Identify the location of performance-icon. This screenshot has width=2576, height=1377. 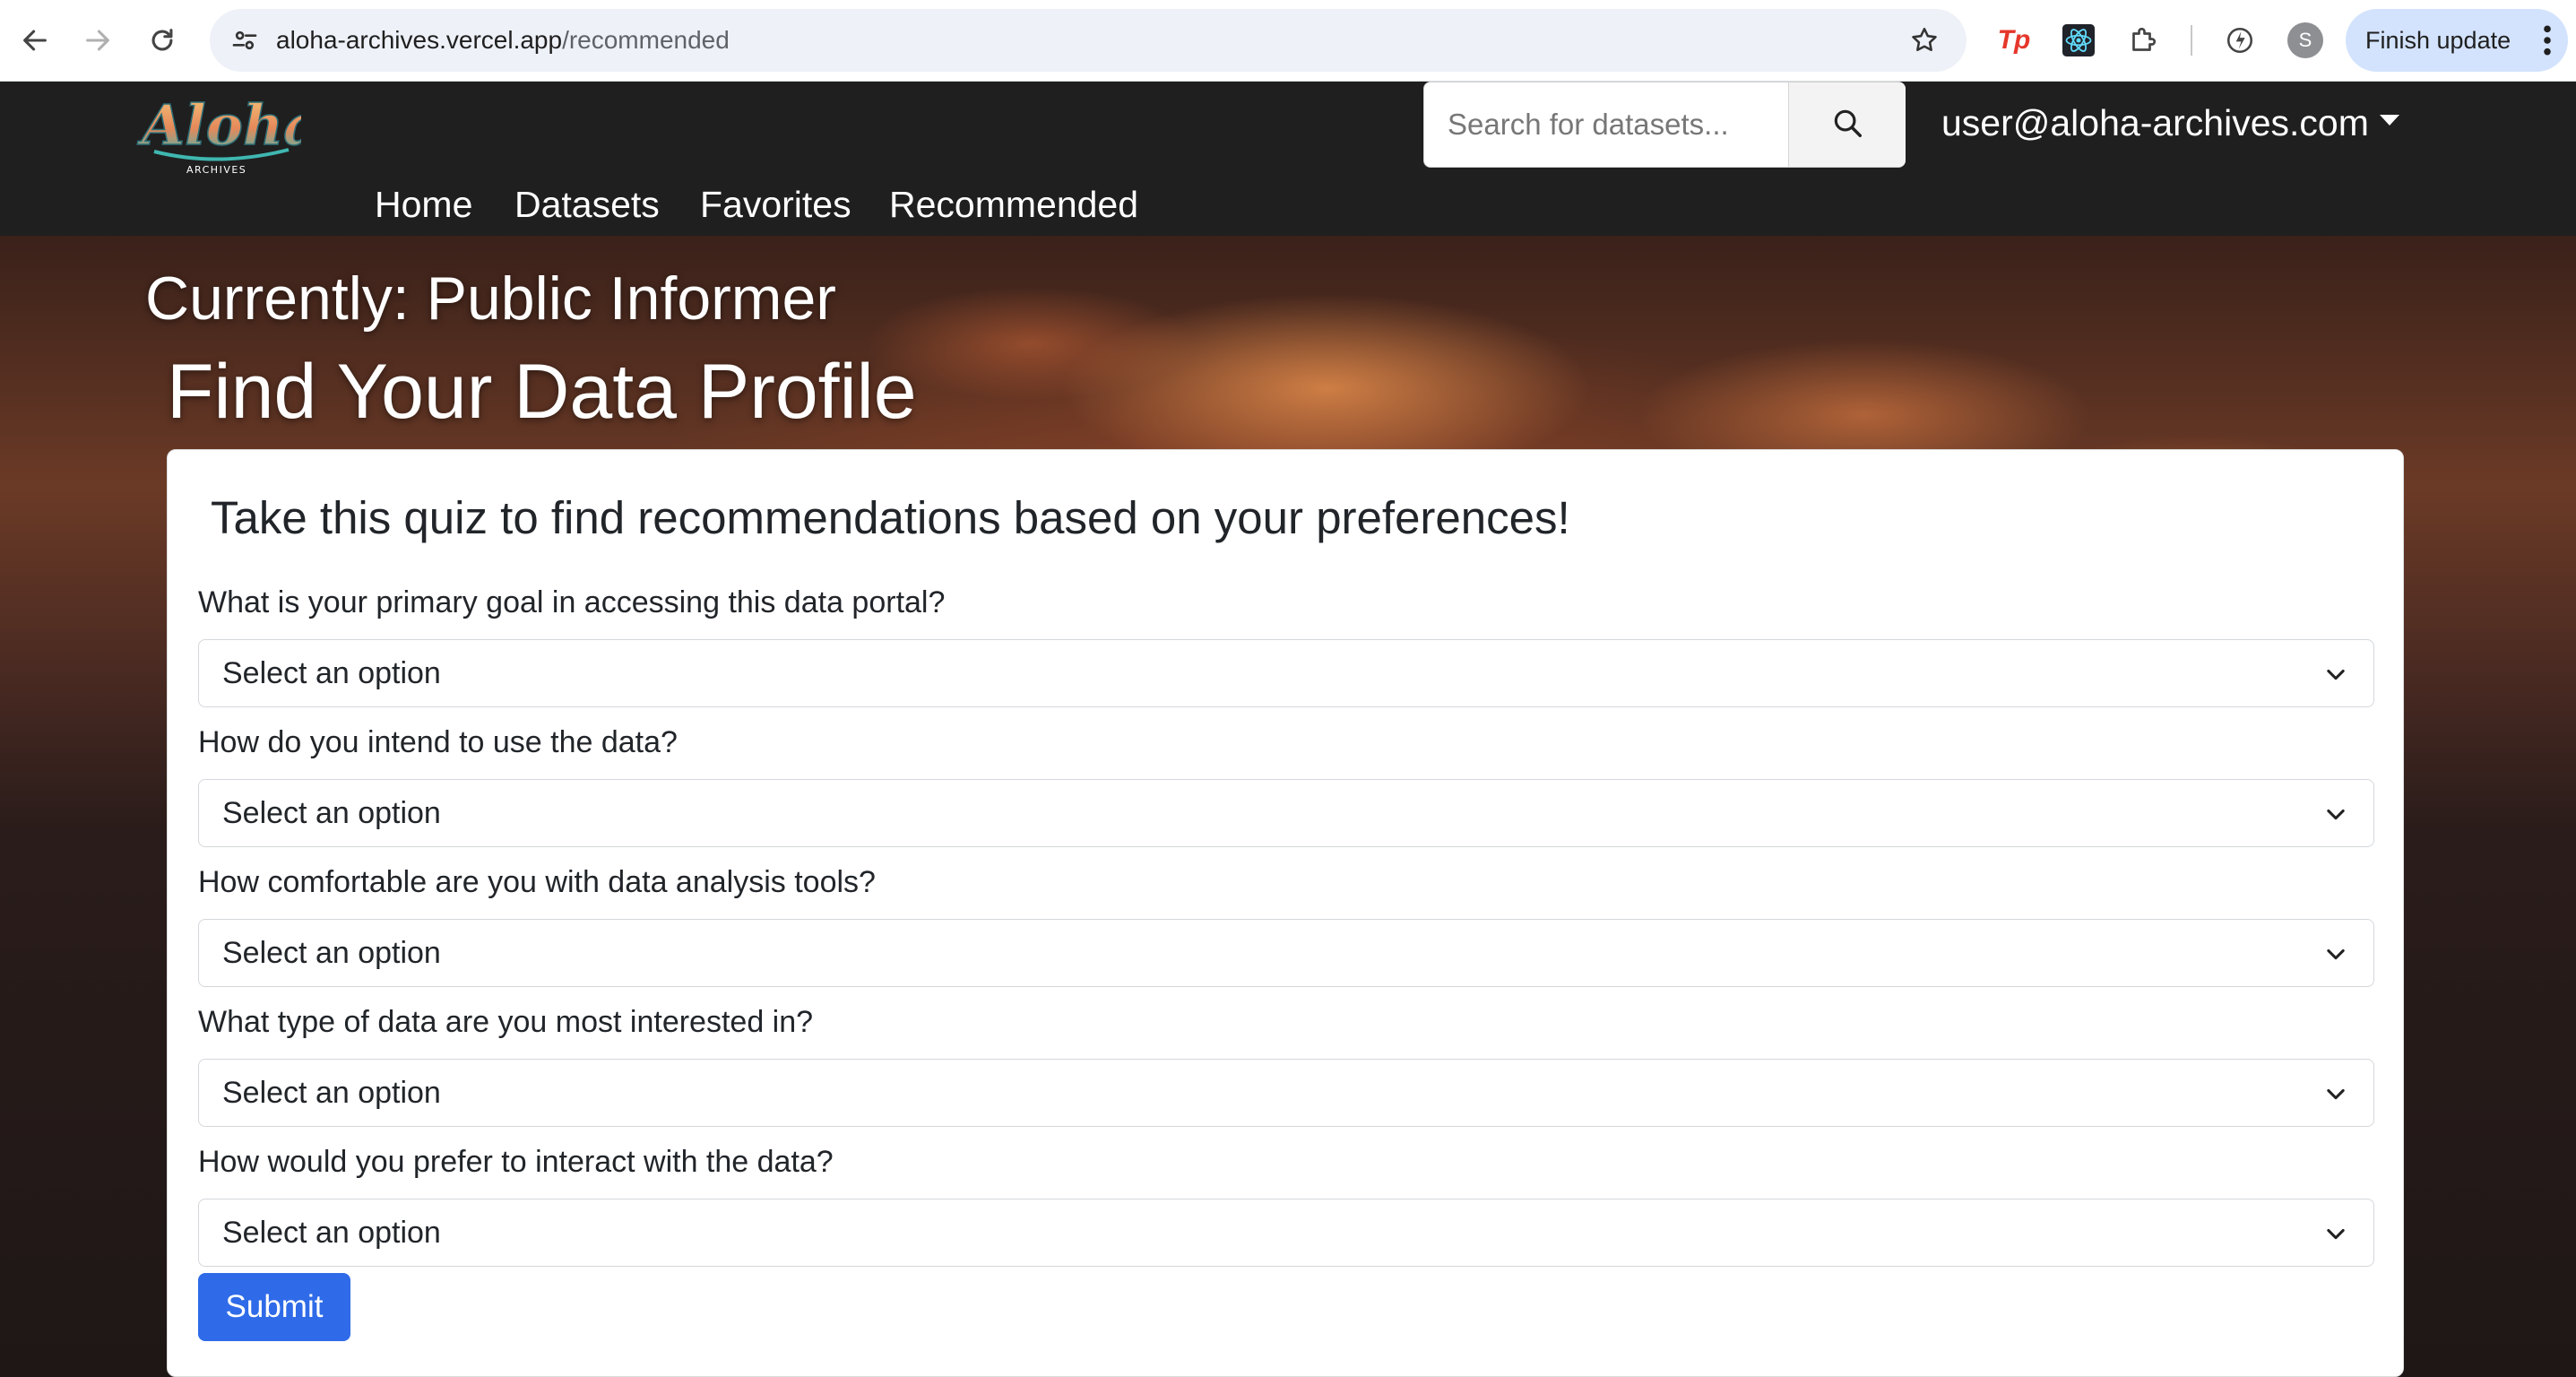
(2239, 40).